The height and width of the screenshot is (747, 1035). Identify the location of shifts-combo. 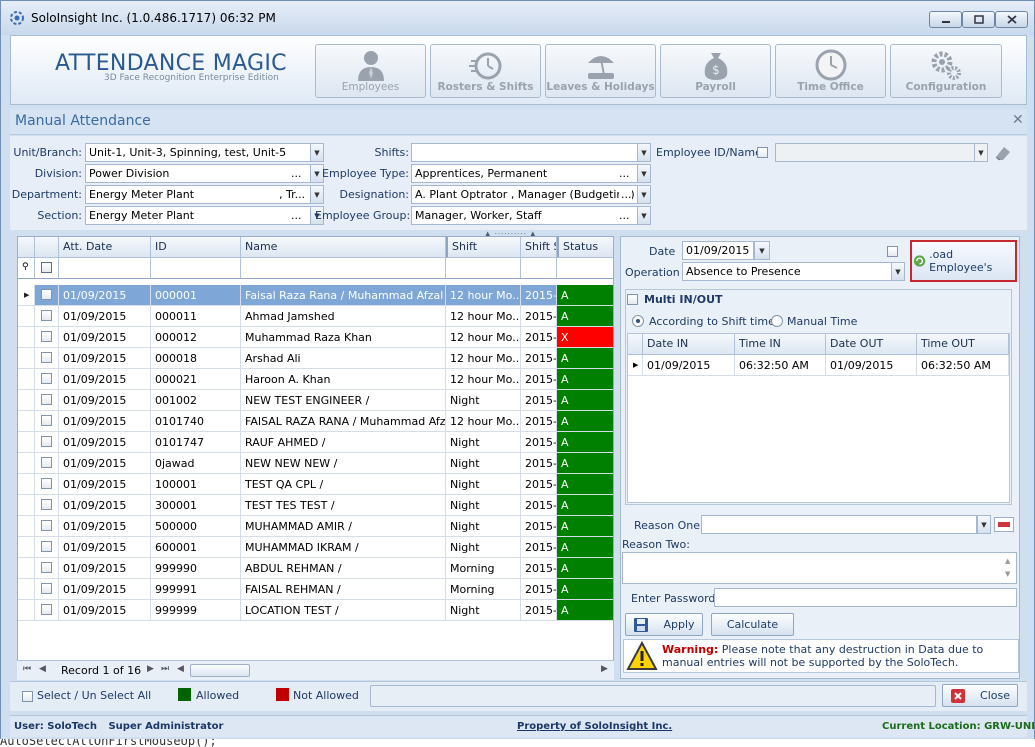
(524, 152).